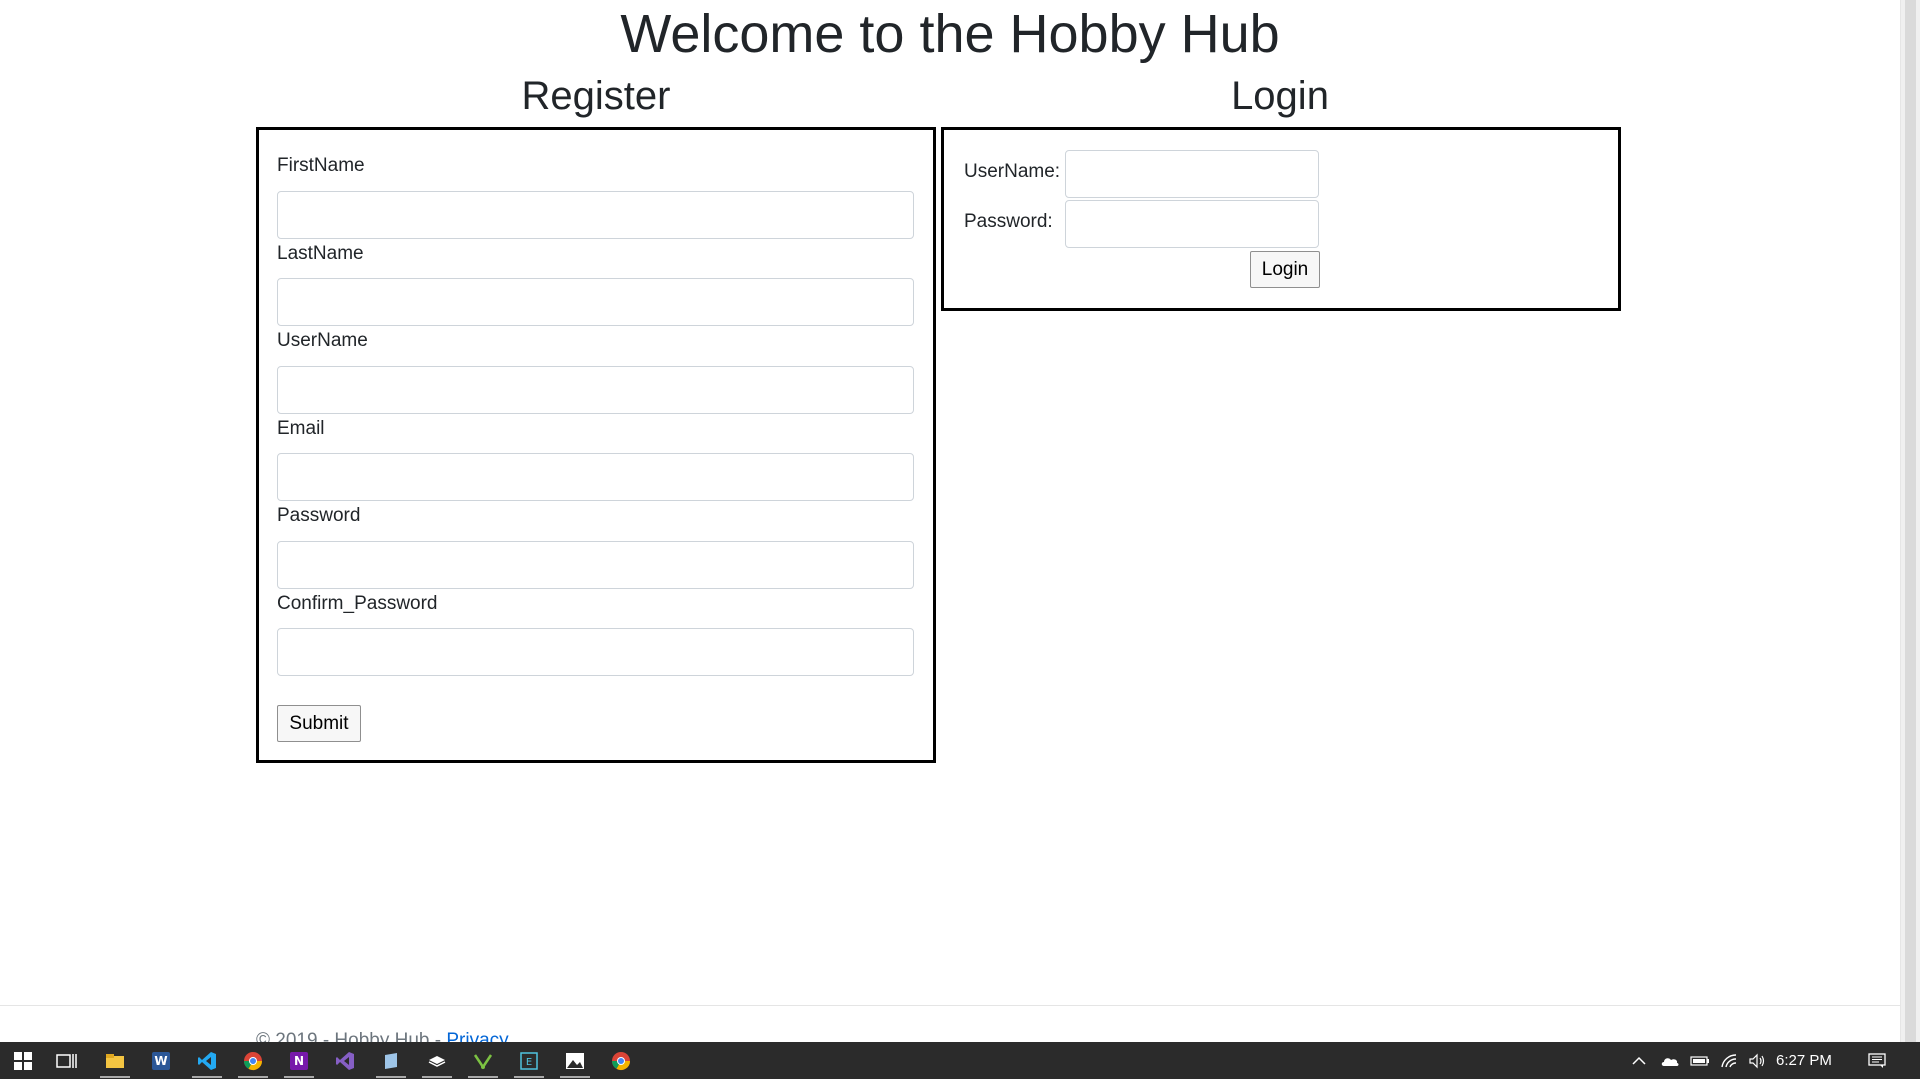 The height and width of the screenshot is (1079, 1920). Describe the element at coordinates (1280, 96) in the screenshot. I see `login-heading: Login` at that location.